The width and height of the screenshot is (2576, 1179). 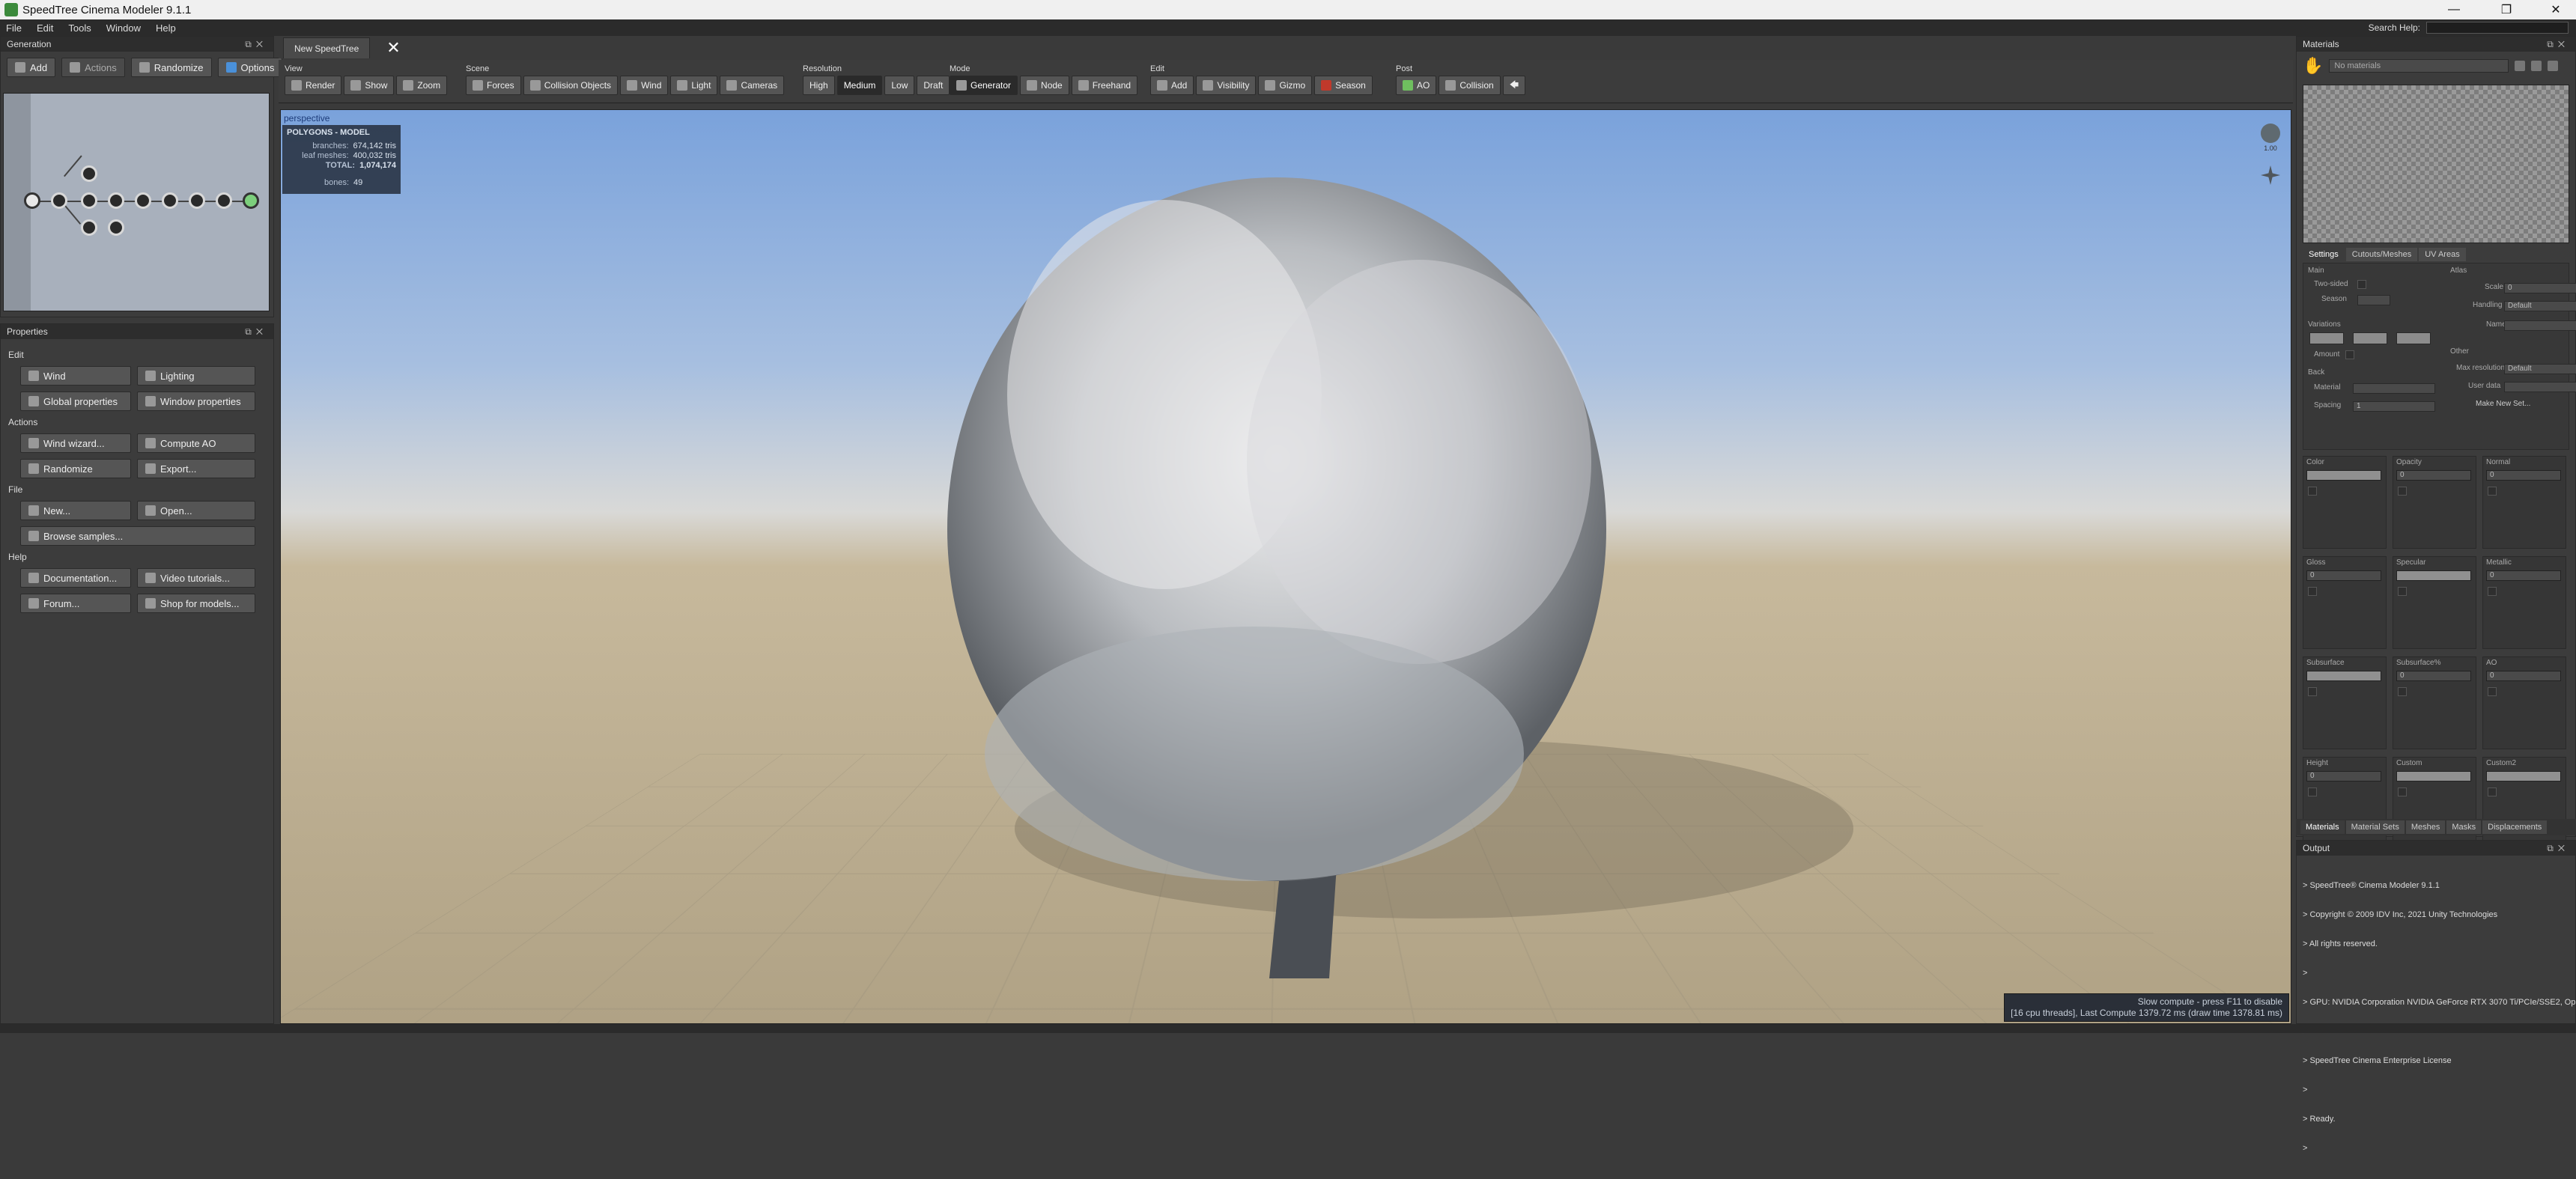 What do you see at coordinates (2345, 702) in the screenshot?
I see `slot-subsurface: Subsurface` at bounding box center [2345, 702].